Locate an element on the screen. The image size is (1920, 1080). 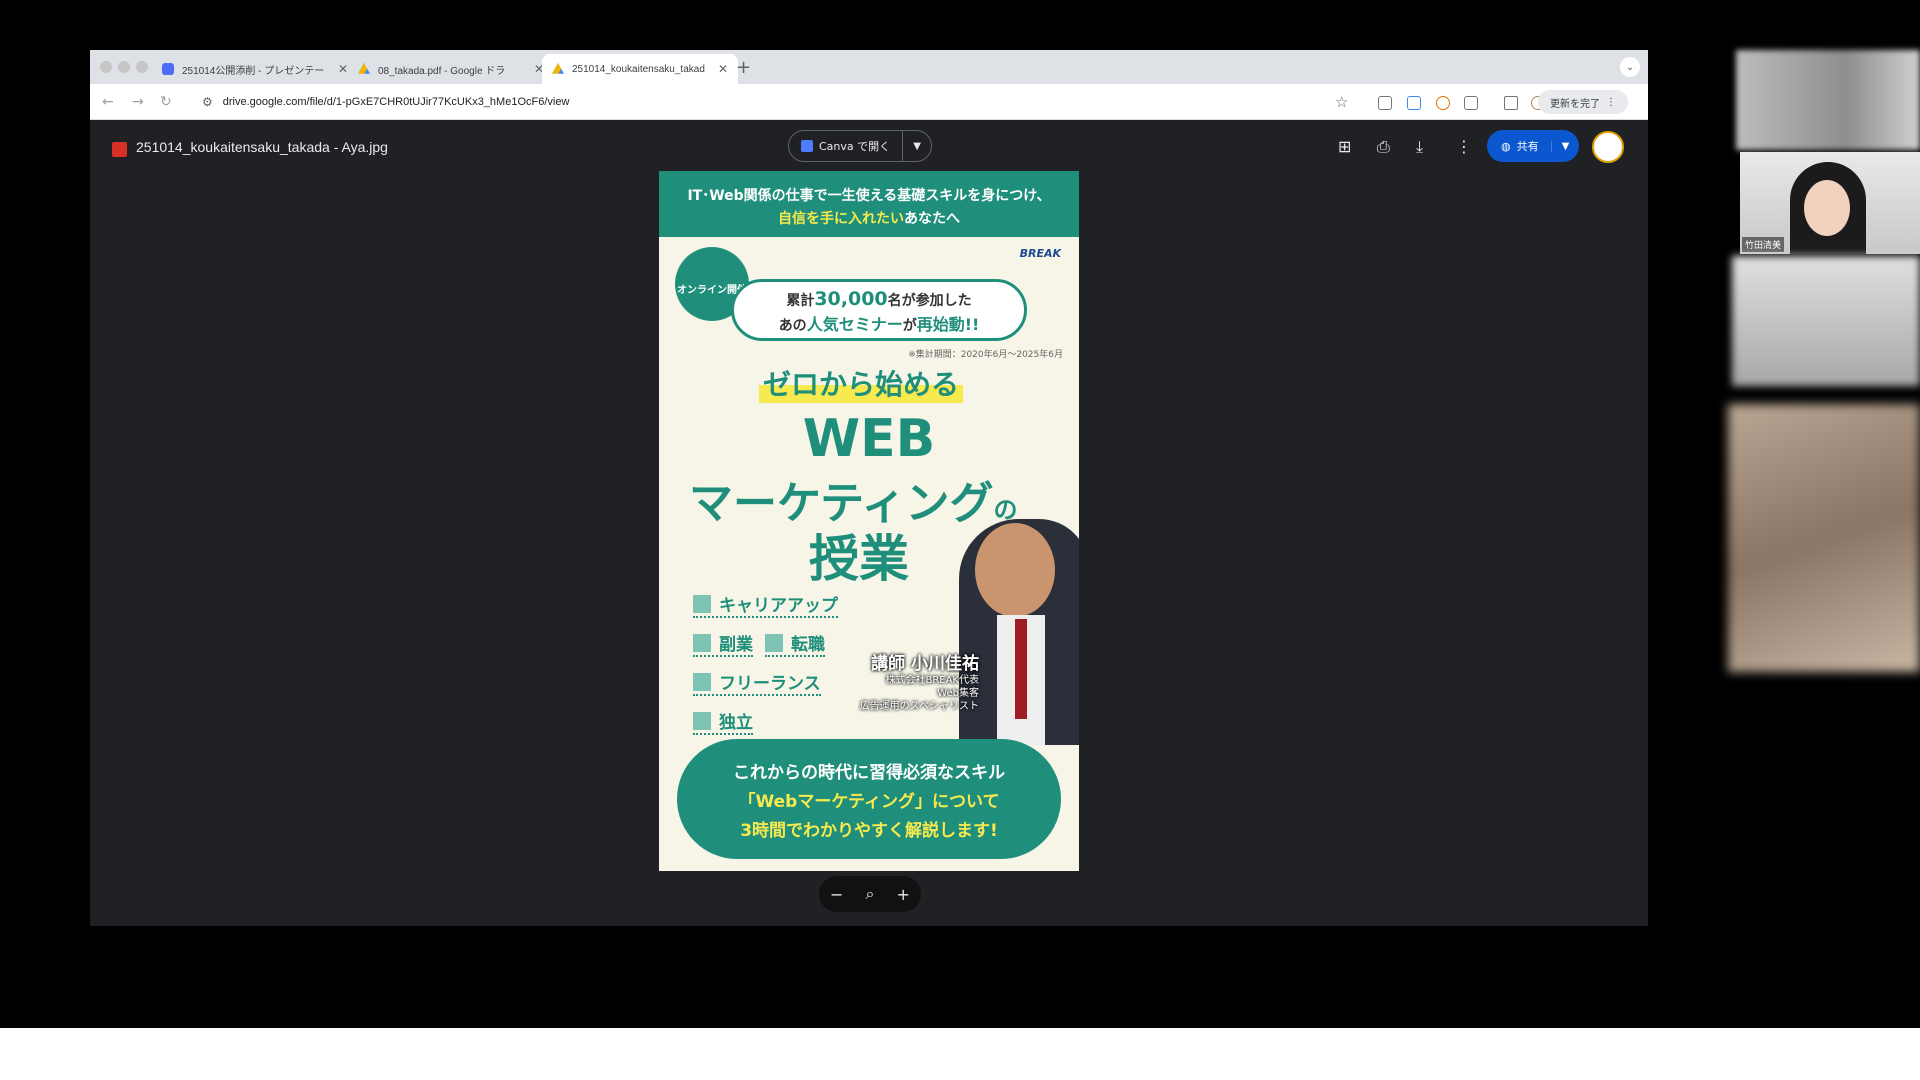
tag-row: 副業 転職 is located at coordinates (765, 649).